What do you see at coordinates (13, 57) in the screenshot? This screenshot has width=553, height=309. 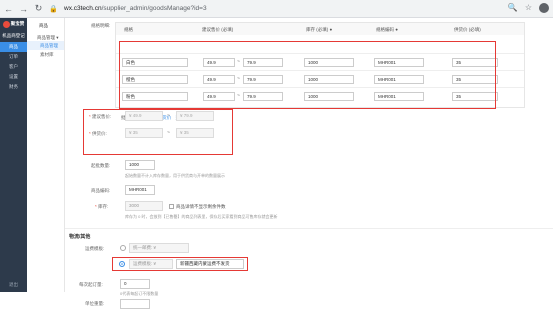 I see `sidebar-item-orders: 订单` at bounding box center [13, 57].